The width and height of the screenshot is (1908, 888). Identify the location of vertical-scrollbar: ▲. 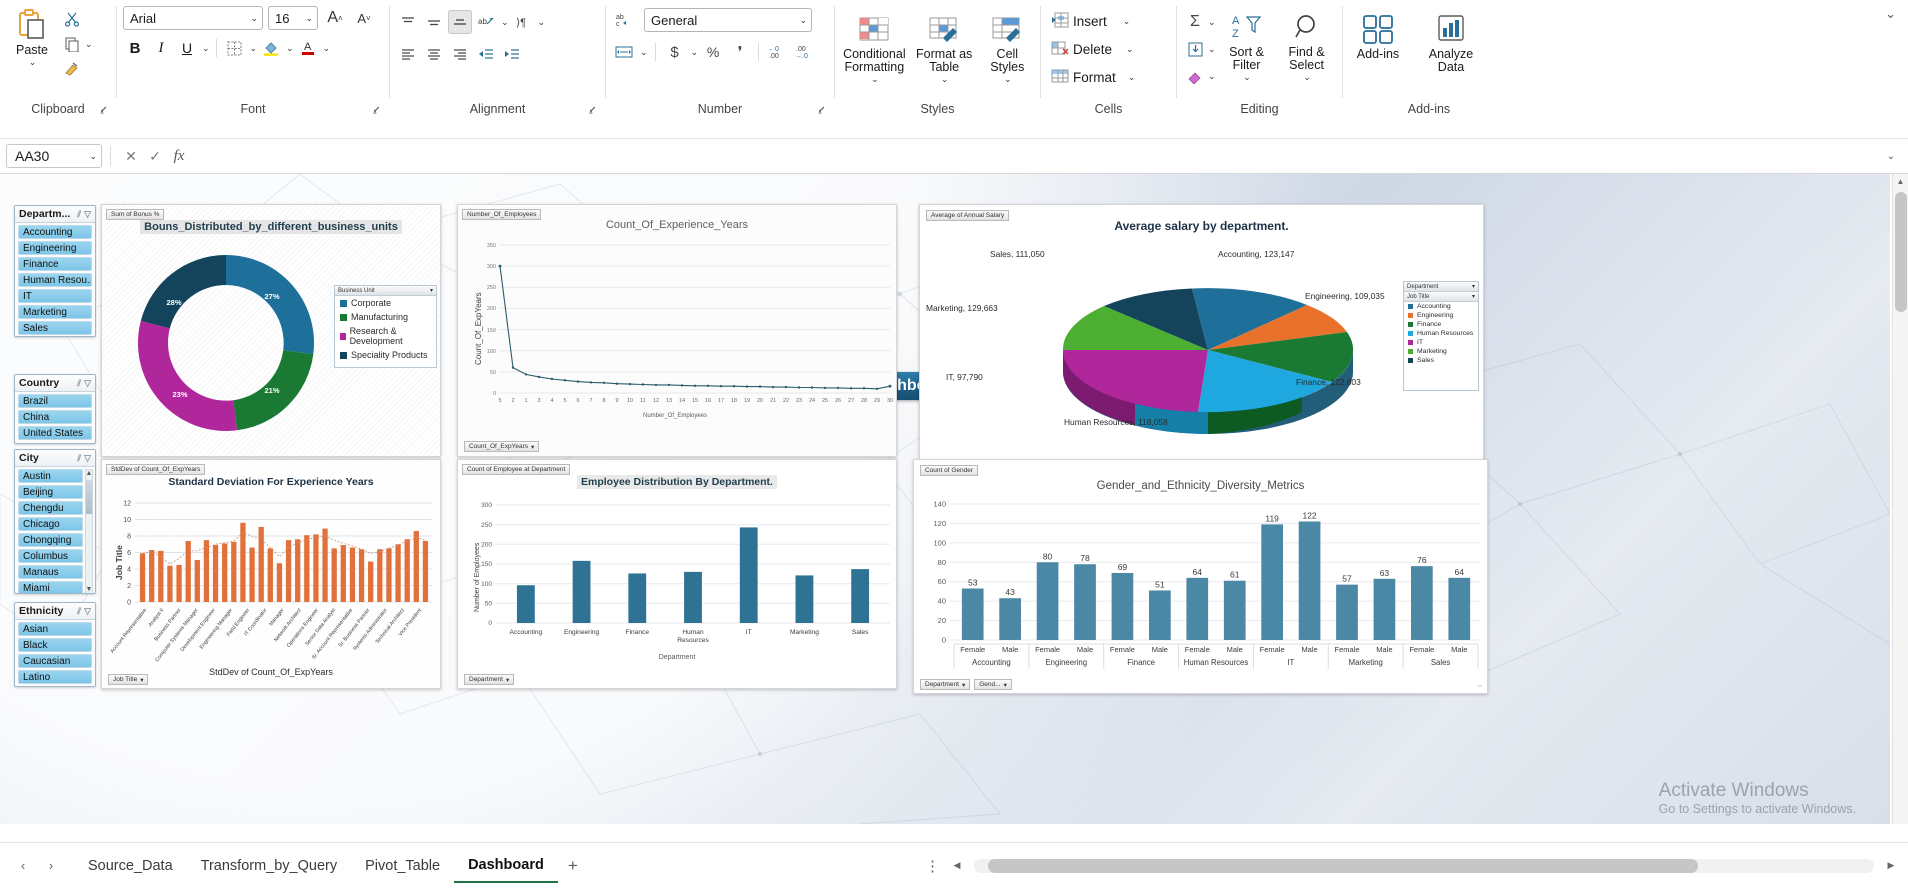
(1900, 499).